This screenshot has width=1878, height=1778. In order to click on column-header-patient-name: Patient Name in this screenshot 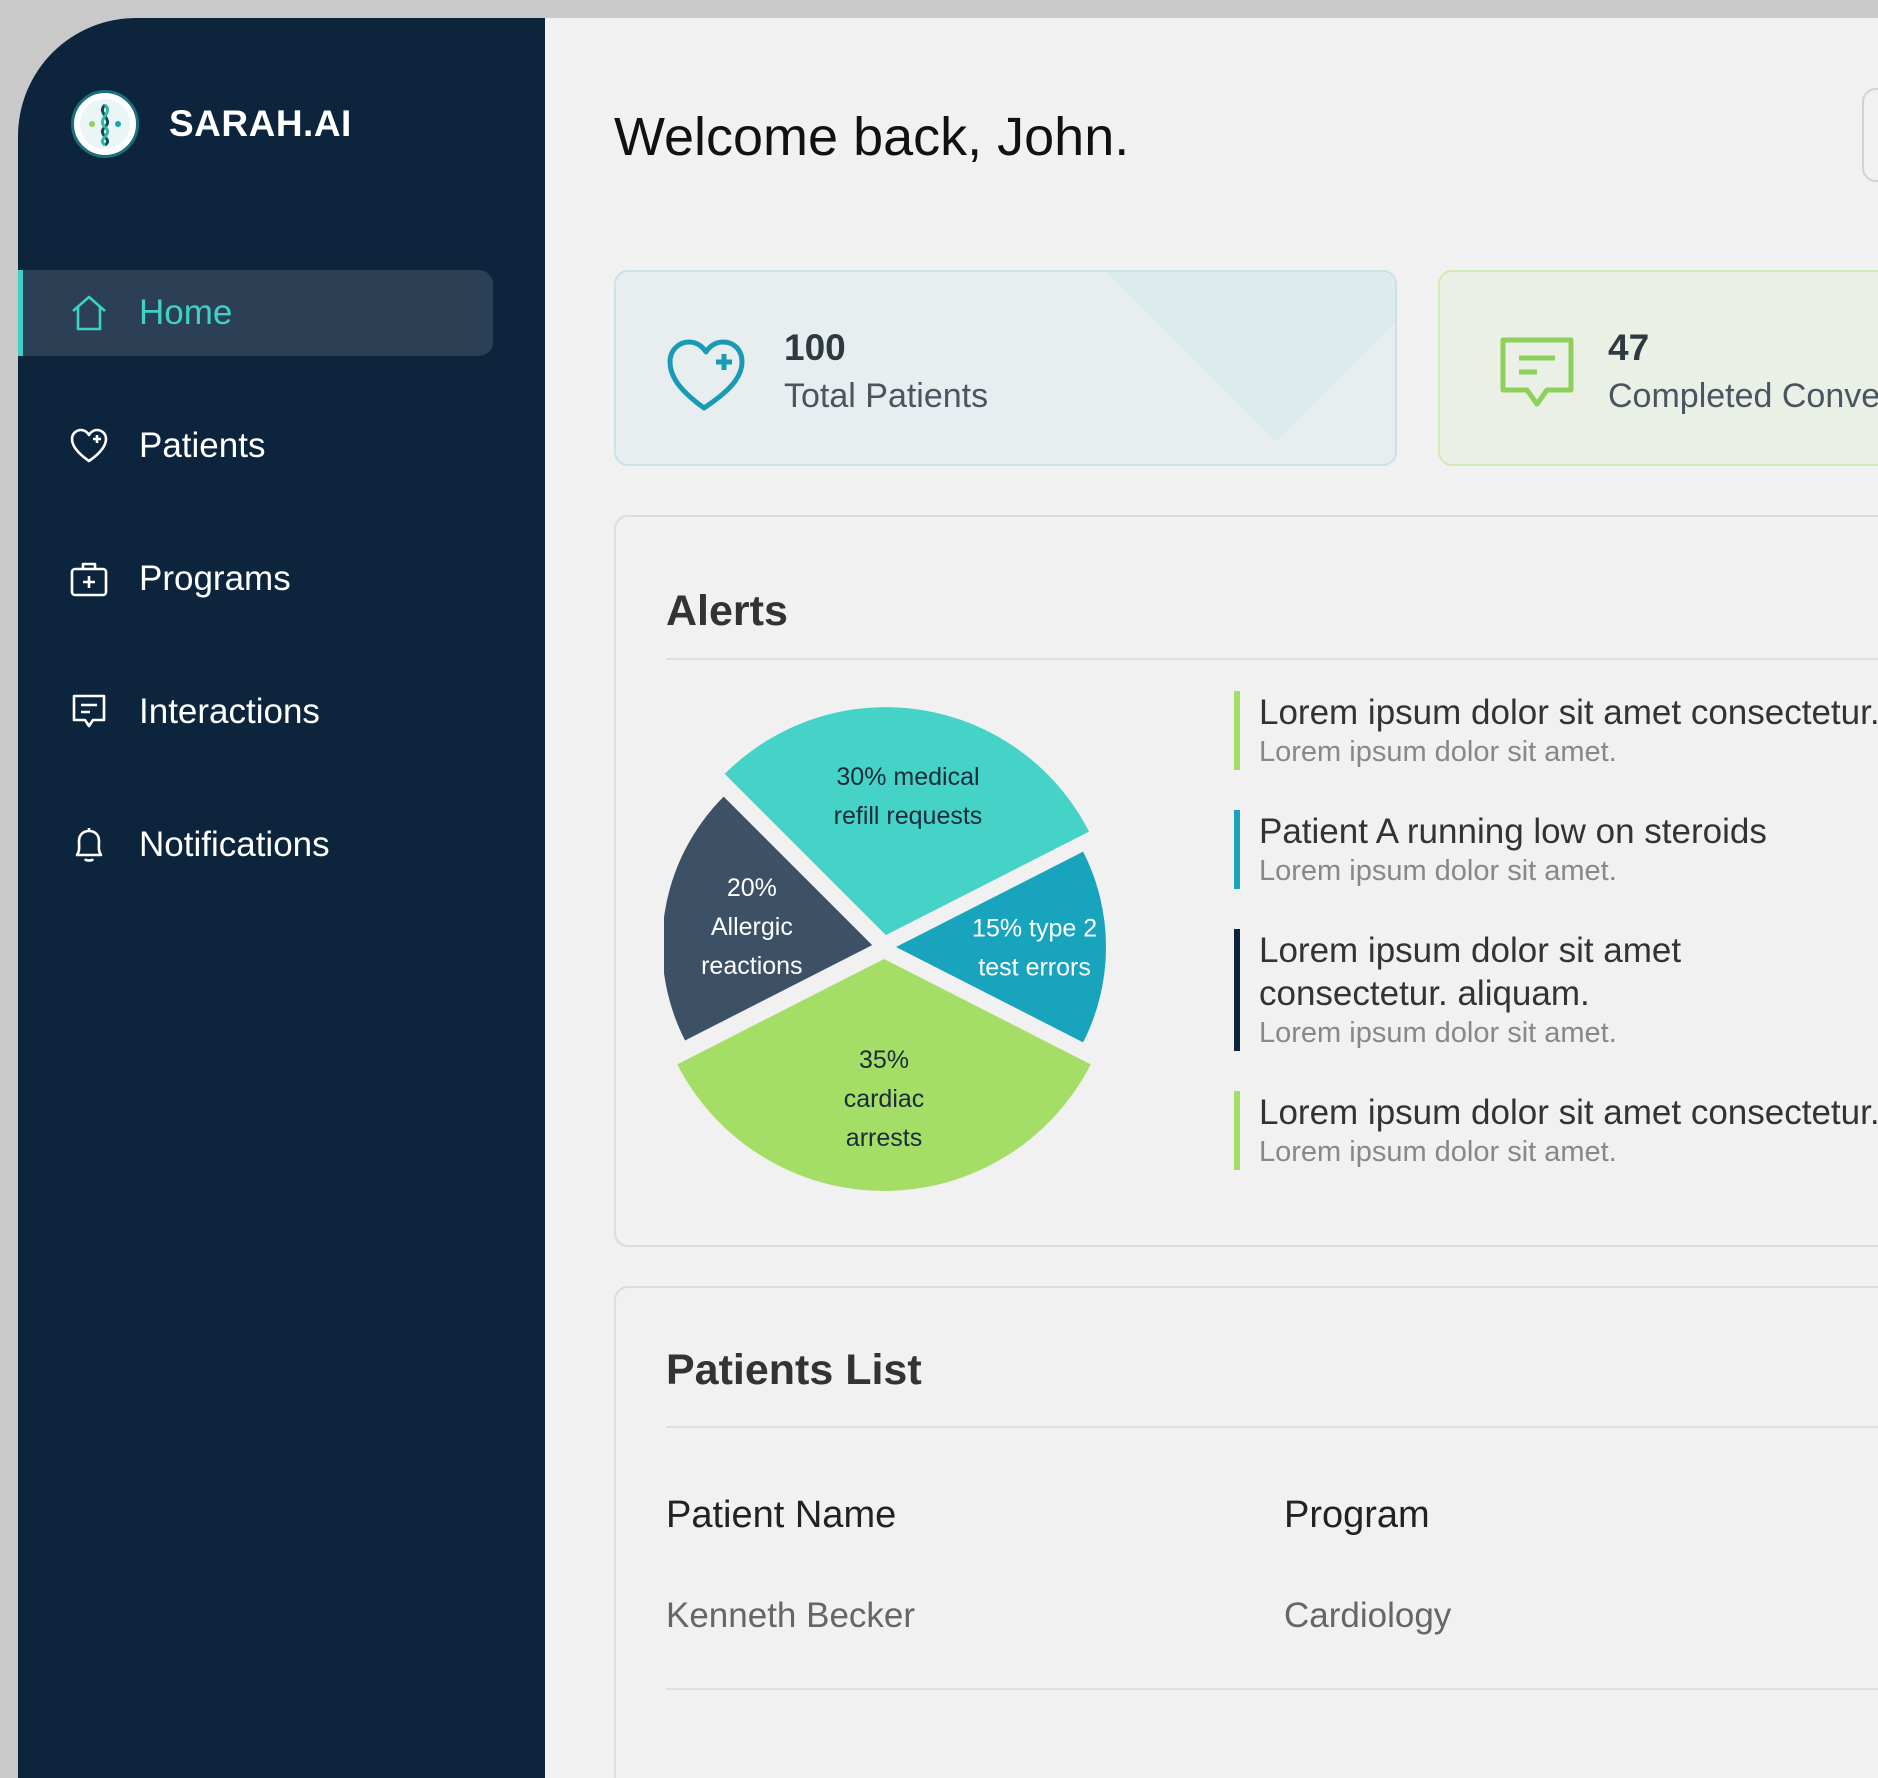, I will do `click(781, 1515)`.